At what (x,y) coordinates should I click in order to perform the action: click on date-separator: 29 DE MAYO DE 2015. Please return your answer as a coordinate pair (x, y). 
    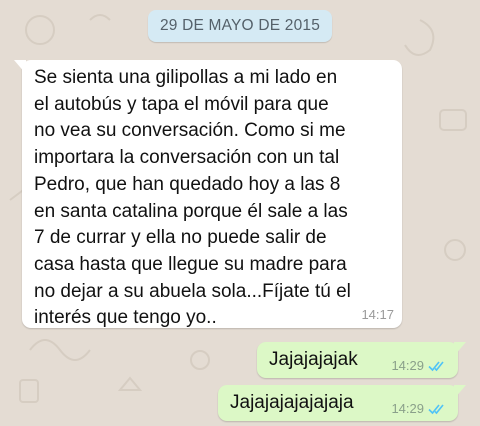
    Looking at the image, I should click on (240, 26).